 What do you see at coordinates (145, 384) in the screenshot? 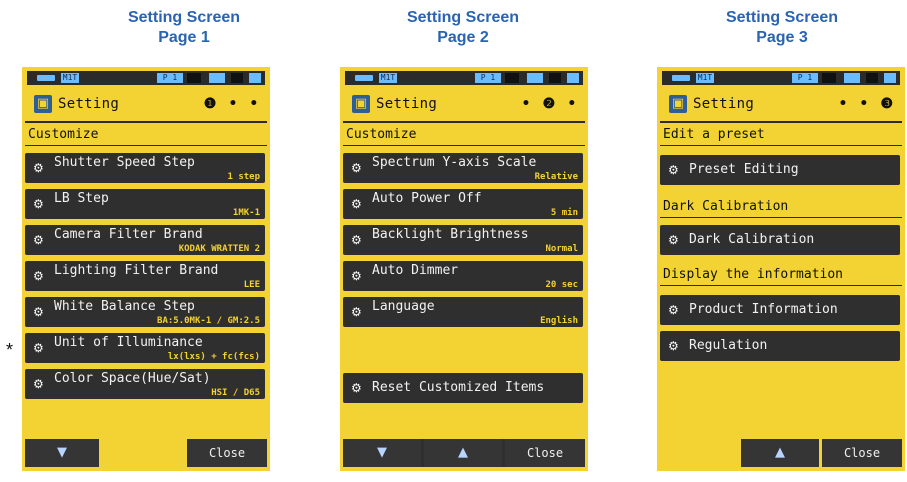
I see `menu-item-color-space: ⚙ Color Space(Hue/Sat) HSI / D65` at bounding box center [145, 384].